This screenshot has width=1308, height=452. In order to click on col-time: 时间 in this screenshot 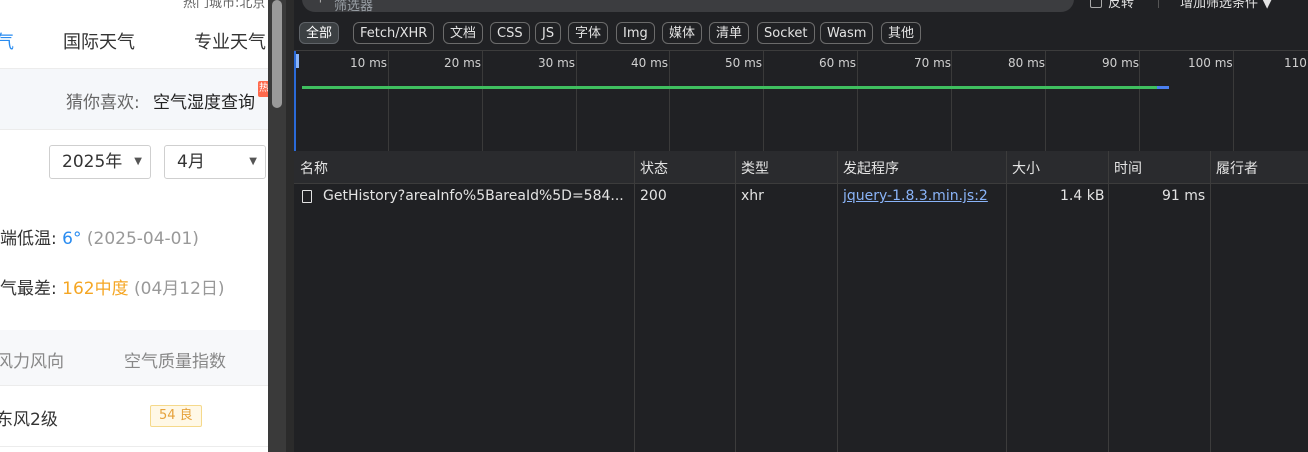, I will do `click(1128, 168)`.